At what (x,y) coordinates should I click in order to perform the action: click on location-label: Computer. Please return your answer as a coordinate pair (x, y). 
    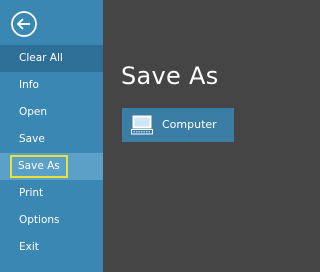
    Looking at the image, I should click on (189, 124).